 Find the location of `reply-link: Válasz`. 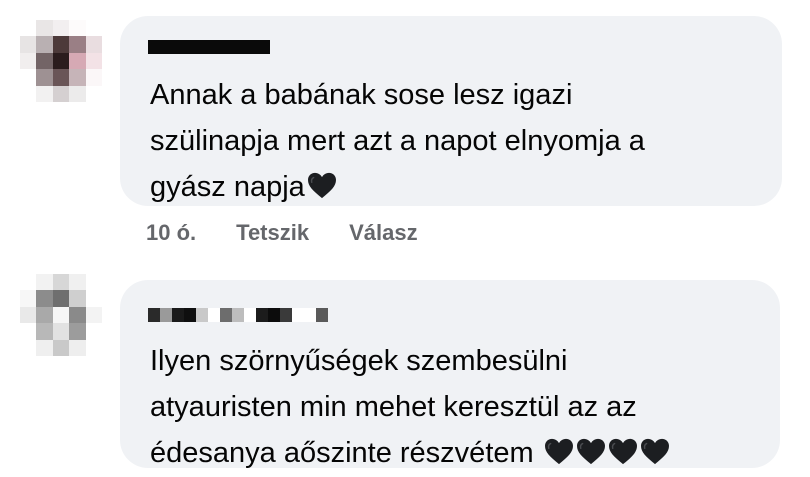

reply-link: Válasz is located at coordinates (383, 233).